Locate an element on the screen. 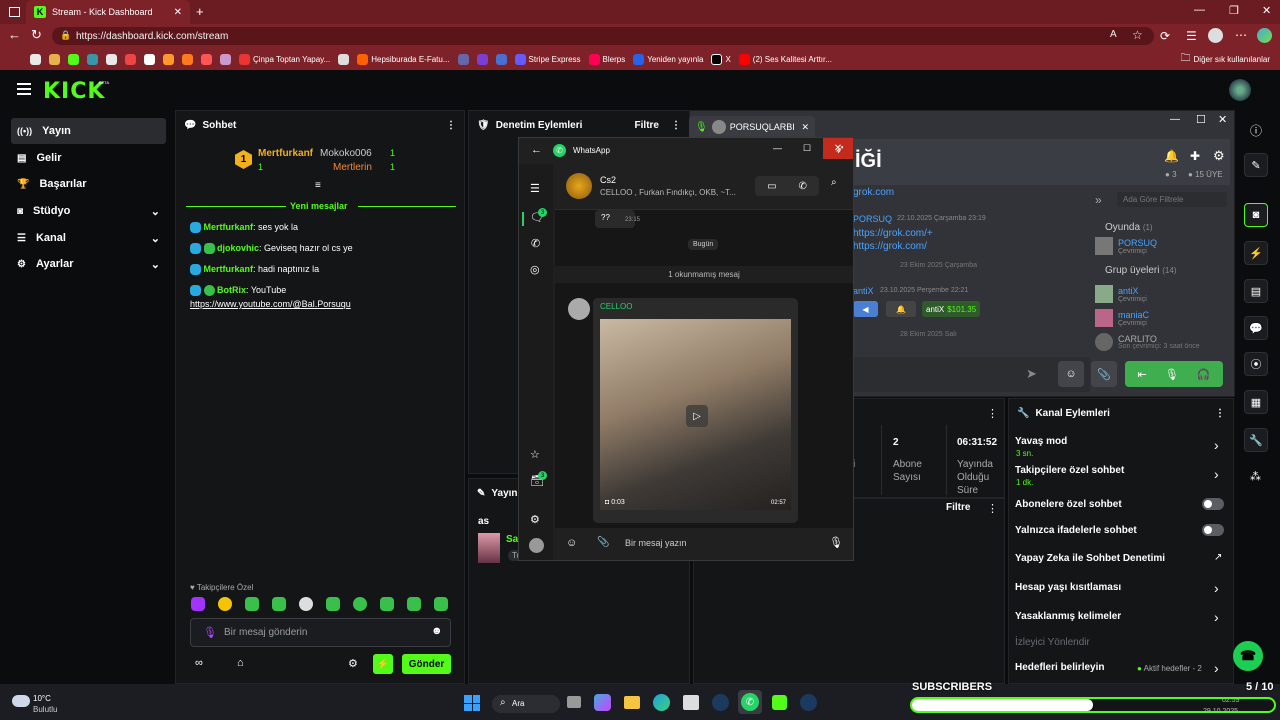 Image resolution: width=1280 pixels, height=720 pixels. sidebar-item-kanal: ☰ Kanal ⌄ is located at coordinates (88, 238).